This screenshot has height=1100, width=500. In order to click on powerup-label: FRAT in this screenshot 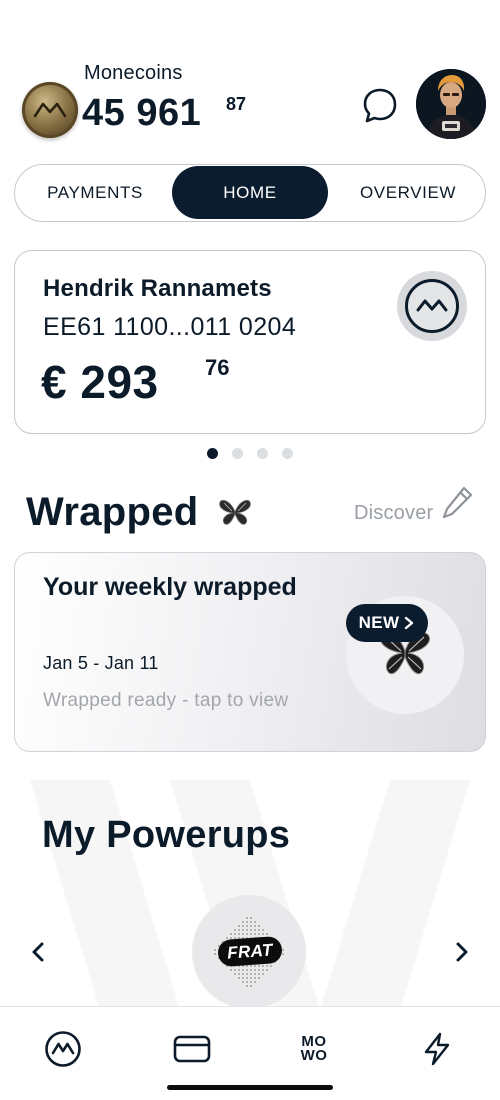, I will do `click(250, 951)`.